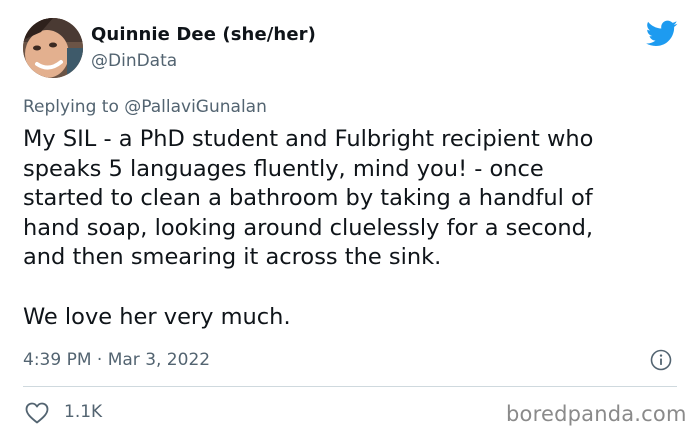 The image size is (700, 441). Describe the element at coordinates (661, 360) in the screenshot. I see `info-icon` at that location.